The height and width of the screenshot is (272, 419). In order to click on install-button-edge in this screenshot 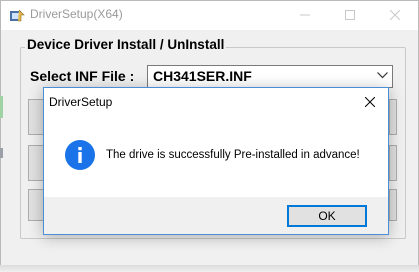, I will do `click(393, 117)`.